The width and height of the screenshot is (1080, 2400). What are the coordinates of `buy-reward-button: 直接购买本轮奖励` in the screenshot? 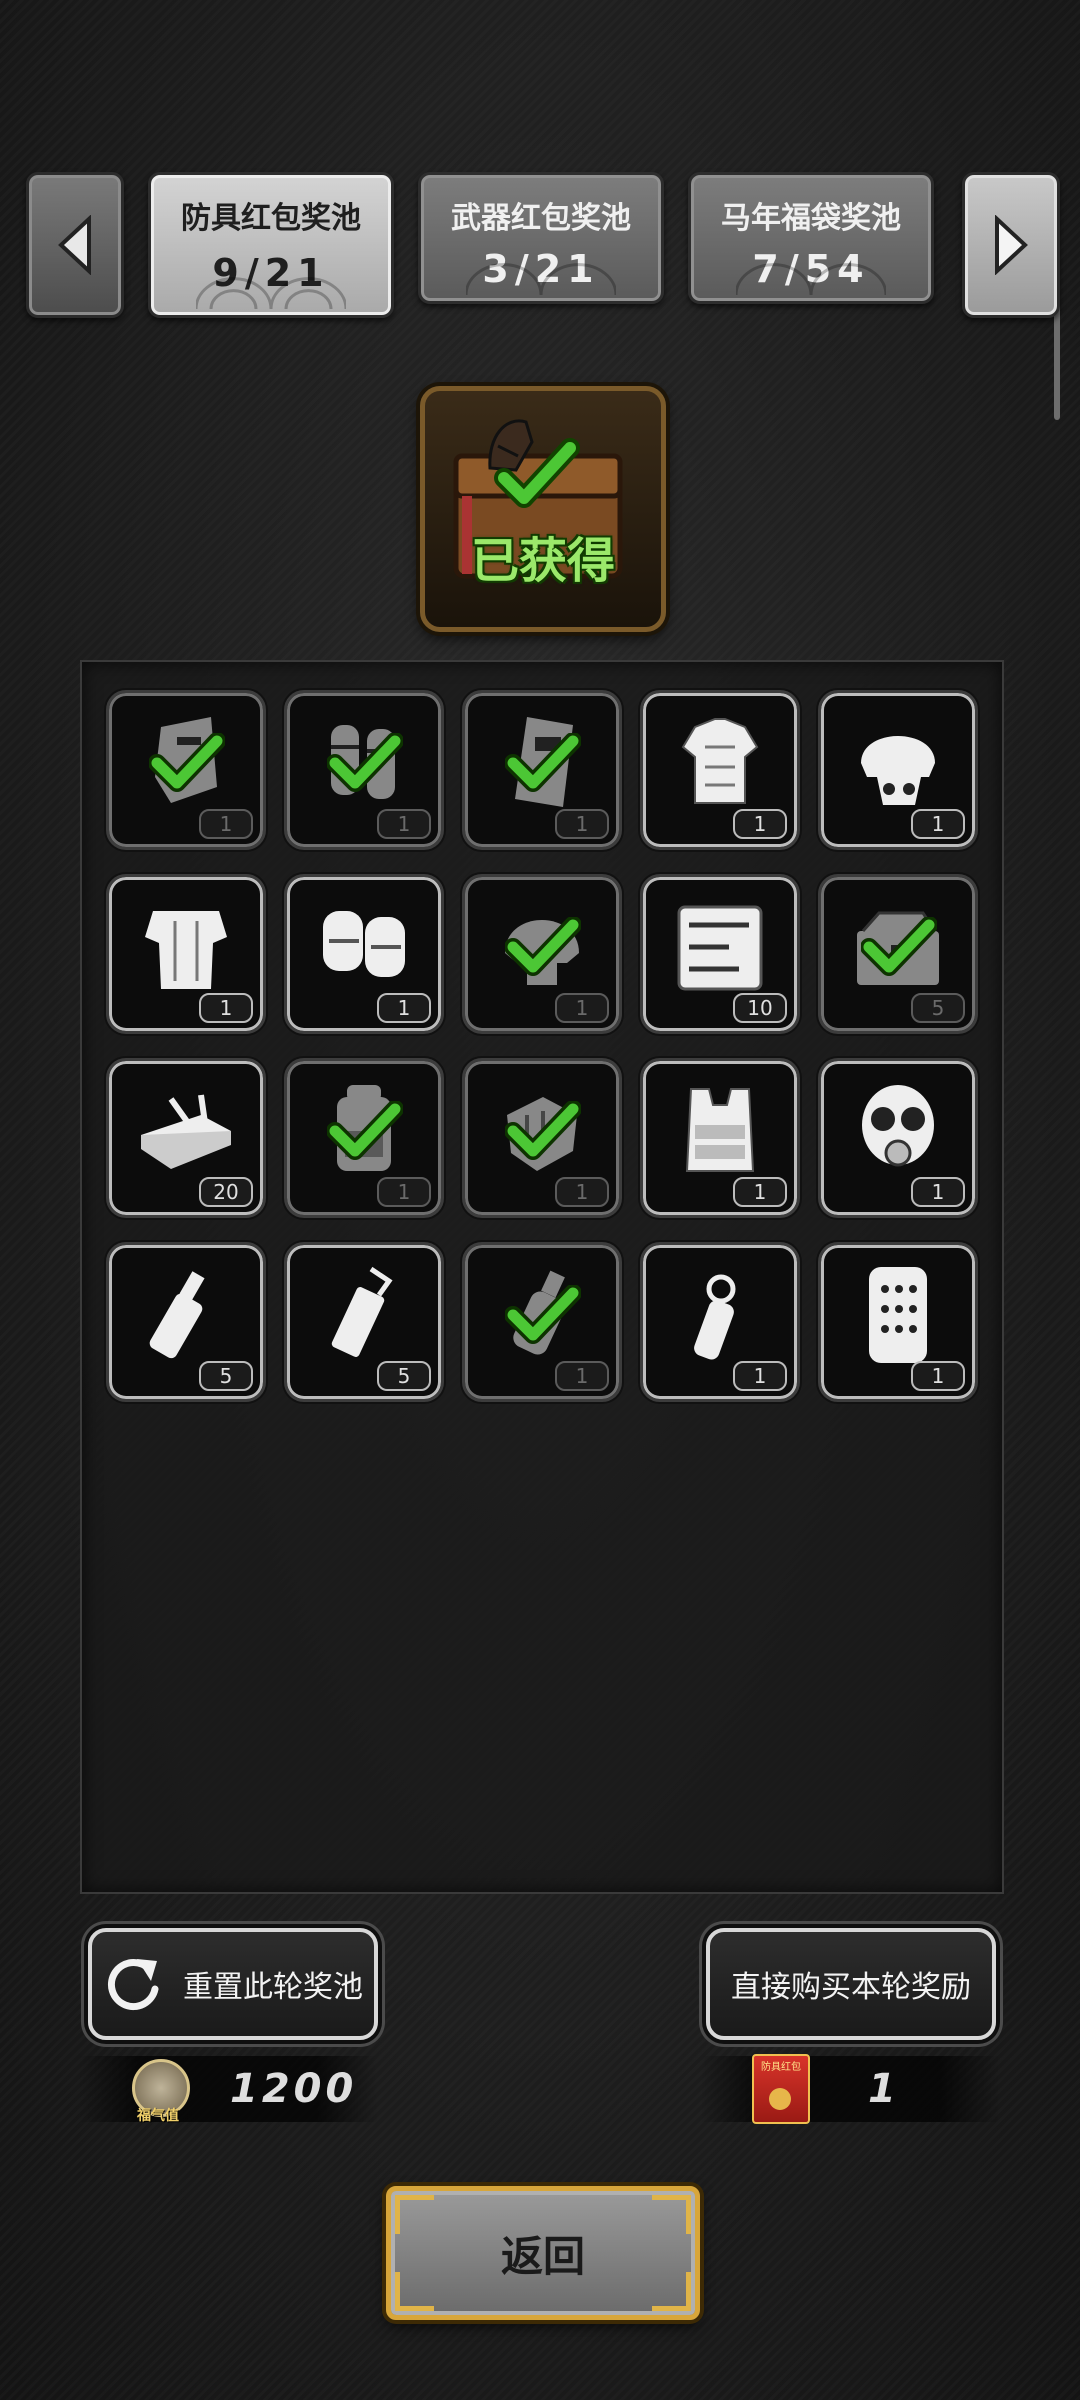 It's located at (851, 1984).